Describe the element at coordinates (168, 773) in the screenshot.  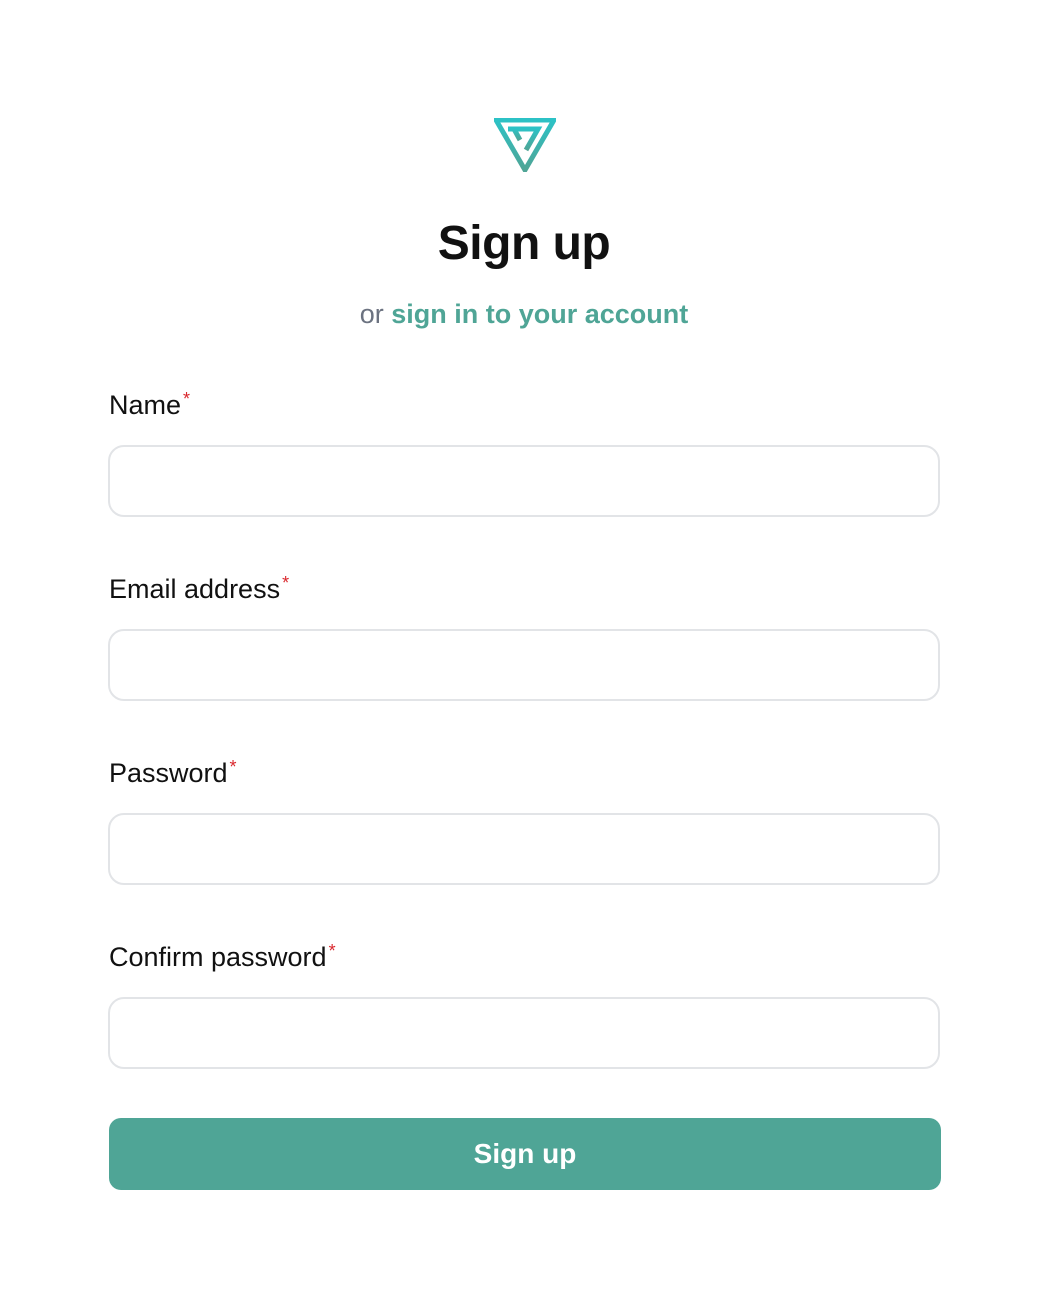
I see `password-label-text: Password` at that location.